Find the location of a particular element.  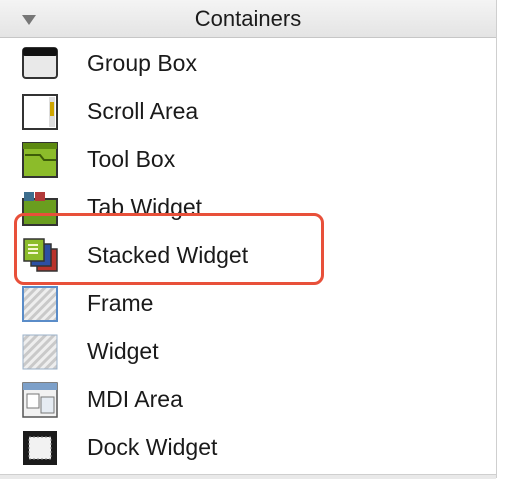

list-item-mdi-area: MDI Area is located at coordinates (248, 400).